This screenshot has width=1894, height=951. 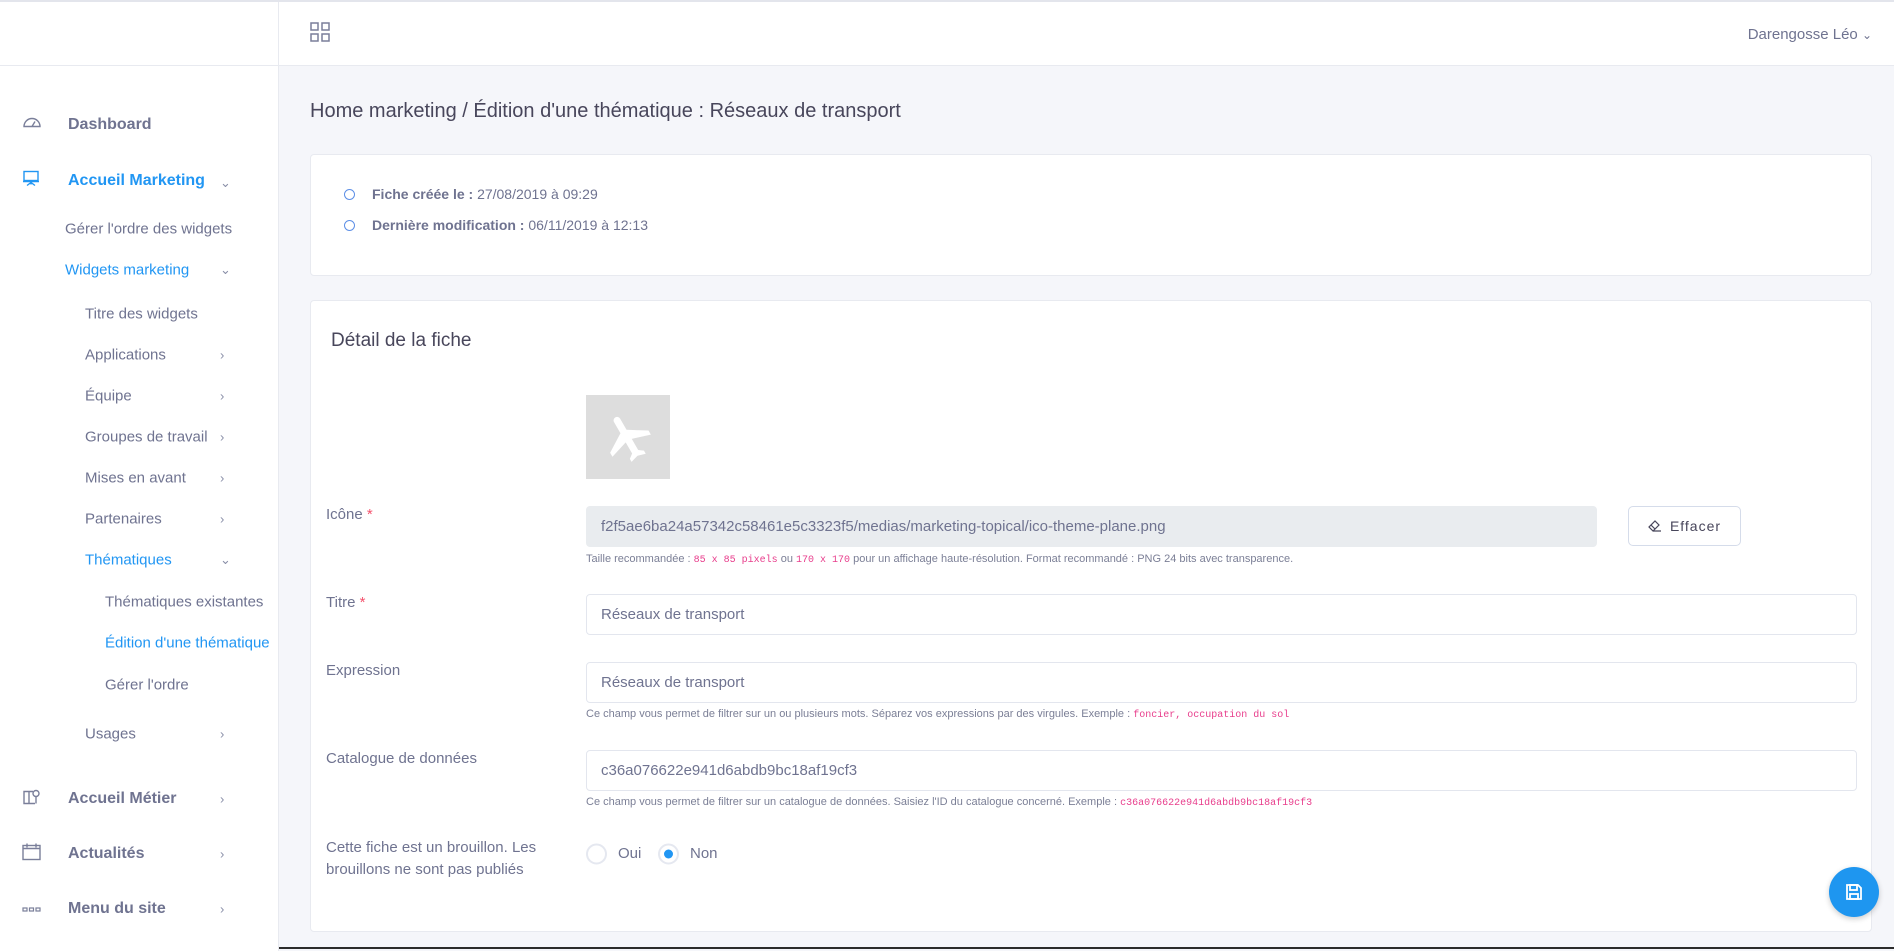 What do you see at coordinates (147, 685) in the screenshot?
I see `sidebar-item-gerer-ordre: Gérer l'ordre` at bounding box center [147, 685].